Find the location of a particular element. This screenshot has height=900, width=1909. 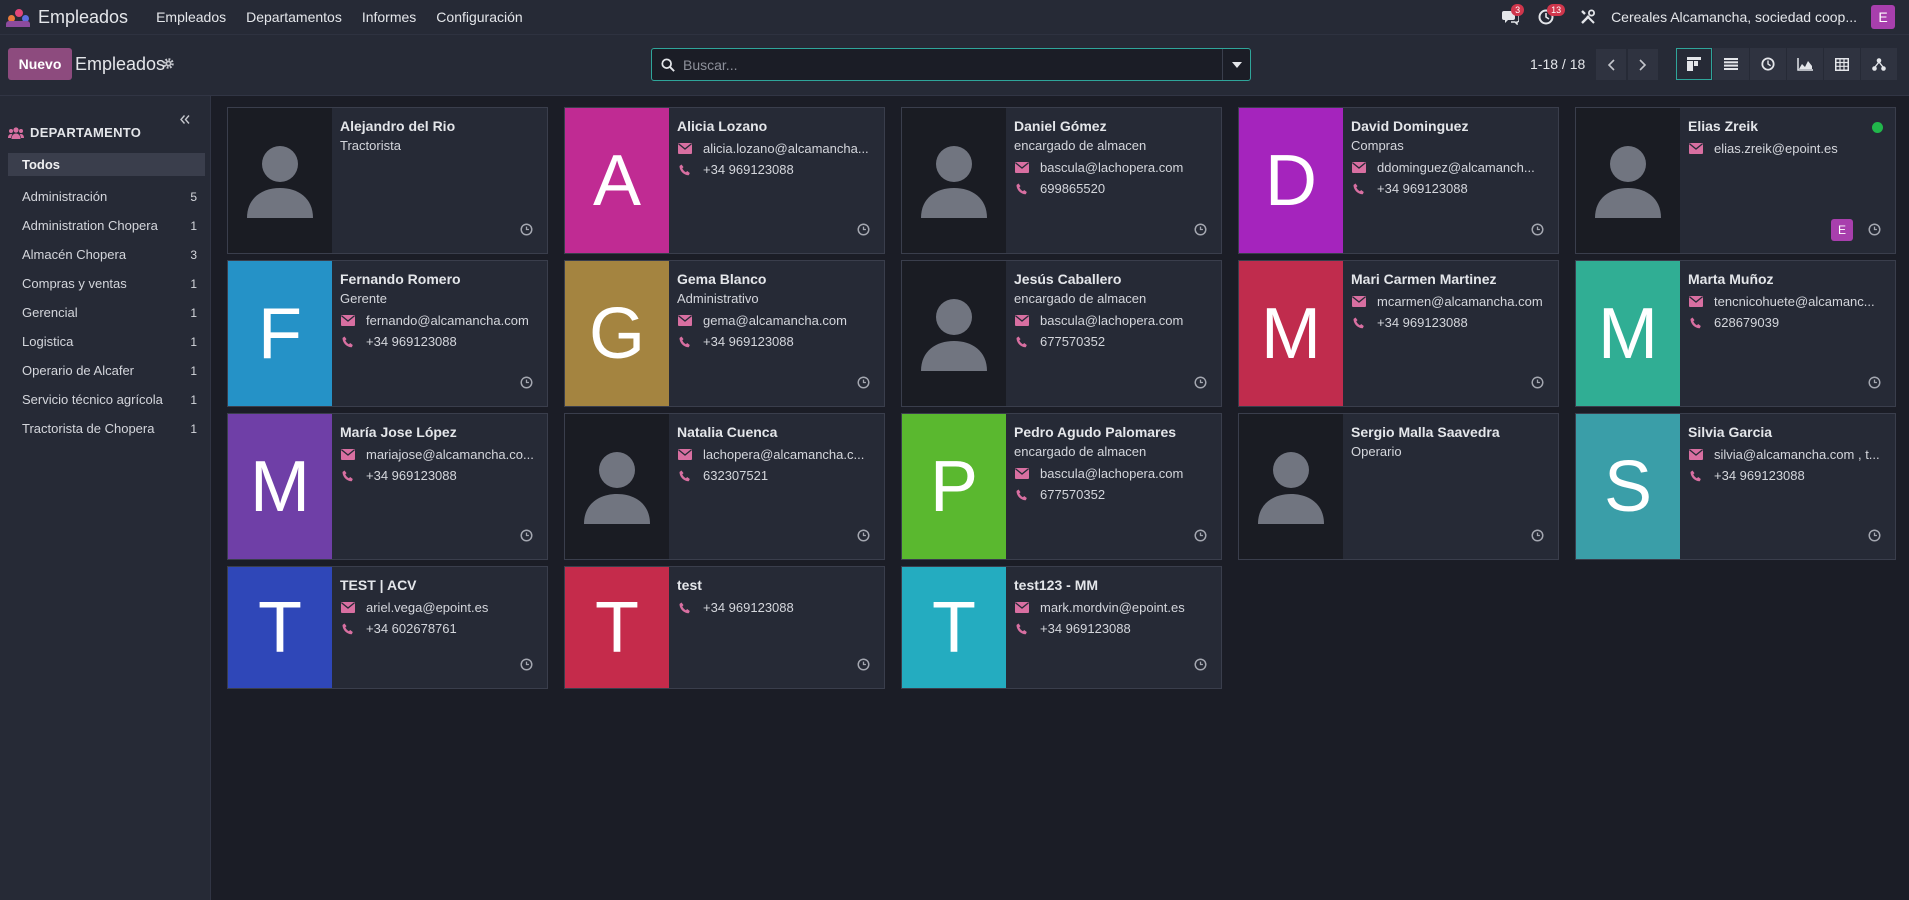

employee-phone: 628679039 is located at coordinates (1746, 322).